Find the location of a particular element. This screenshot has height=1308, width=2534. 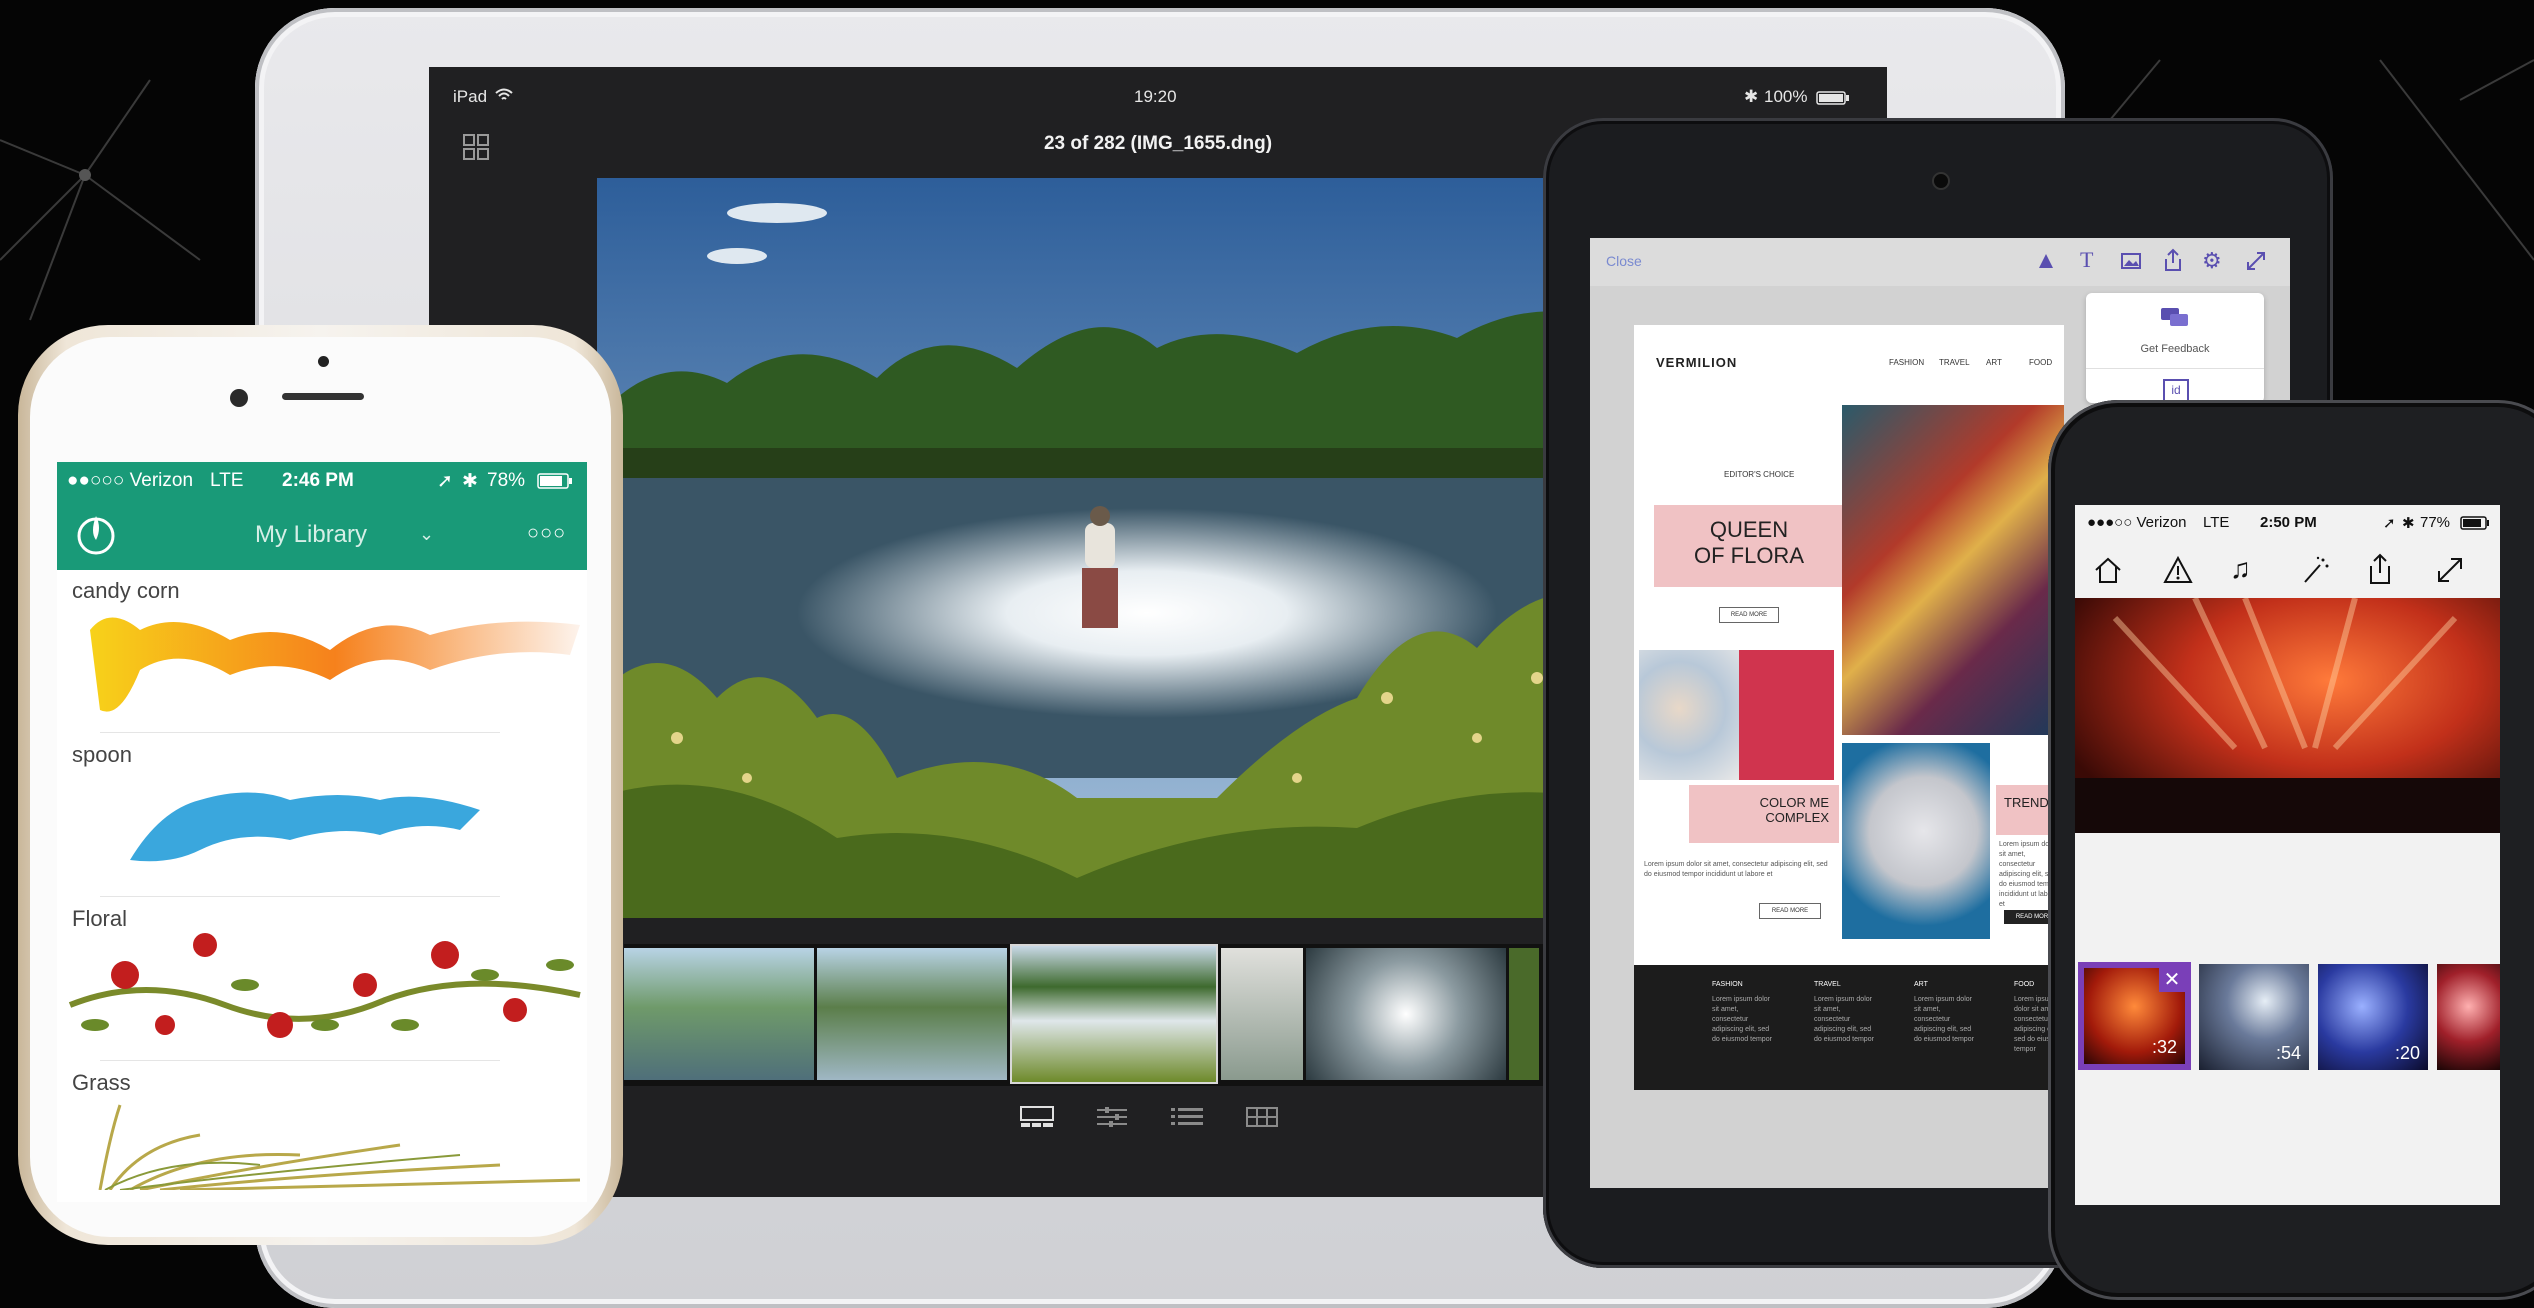

time-label: 2:46 PM is located at coordinates (318, 480).